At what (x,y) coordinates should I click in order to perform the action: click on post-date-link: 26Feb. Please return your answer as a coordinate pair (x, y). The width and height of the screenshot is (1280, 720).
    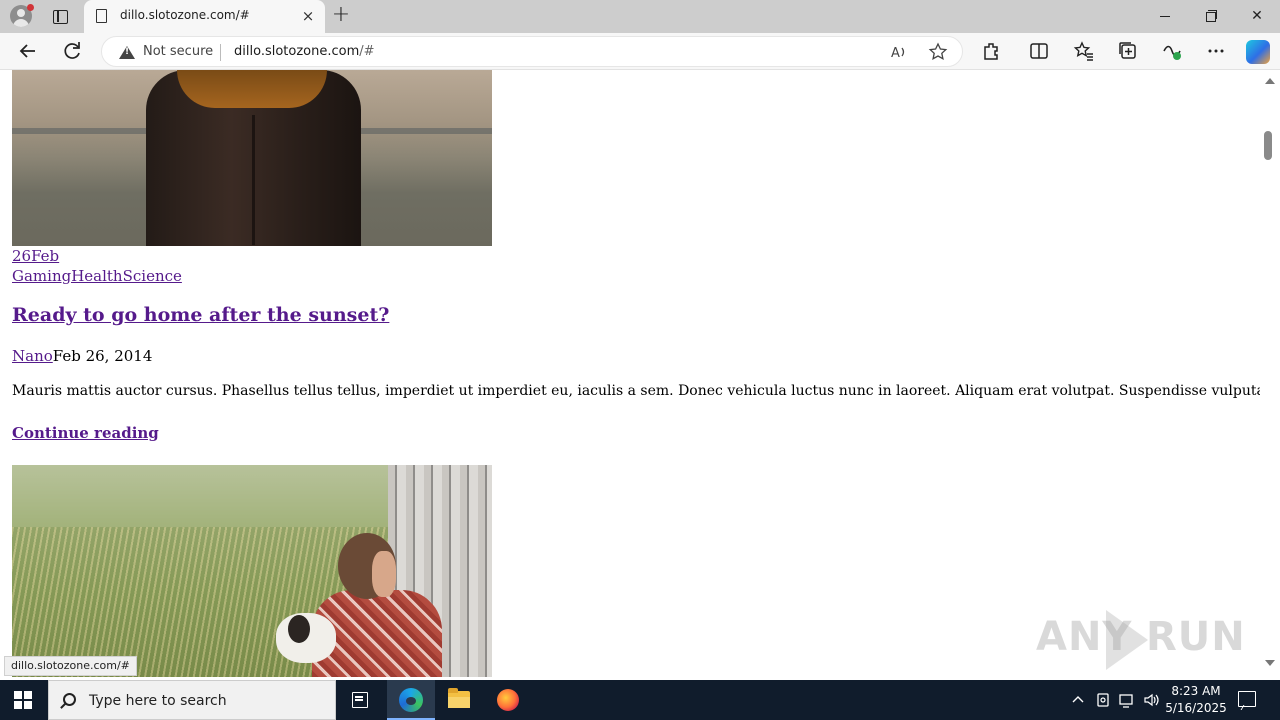
    Looking at the image, I should click on (35, 256).